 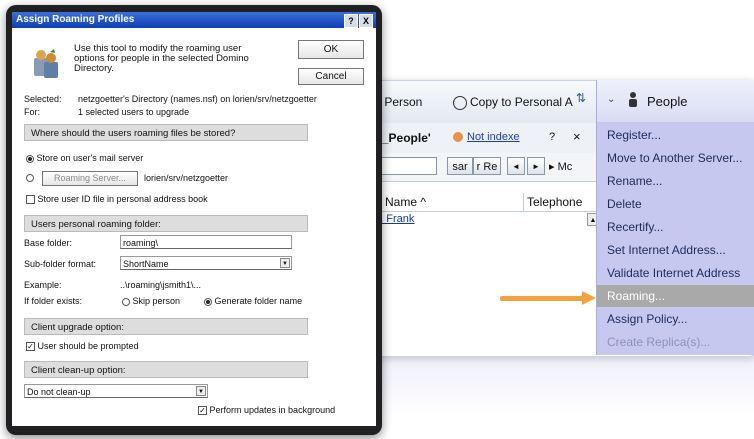 I want to click on copy-icon, so click(x=460, y=102).